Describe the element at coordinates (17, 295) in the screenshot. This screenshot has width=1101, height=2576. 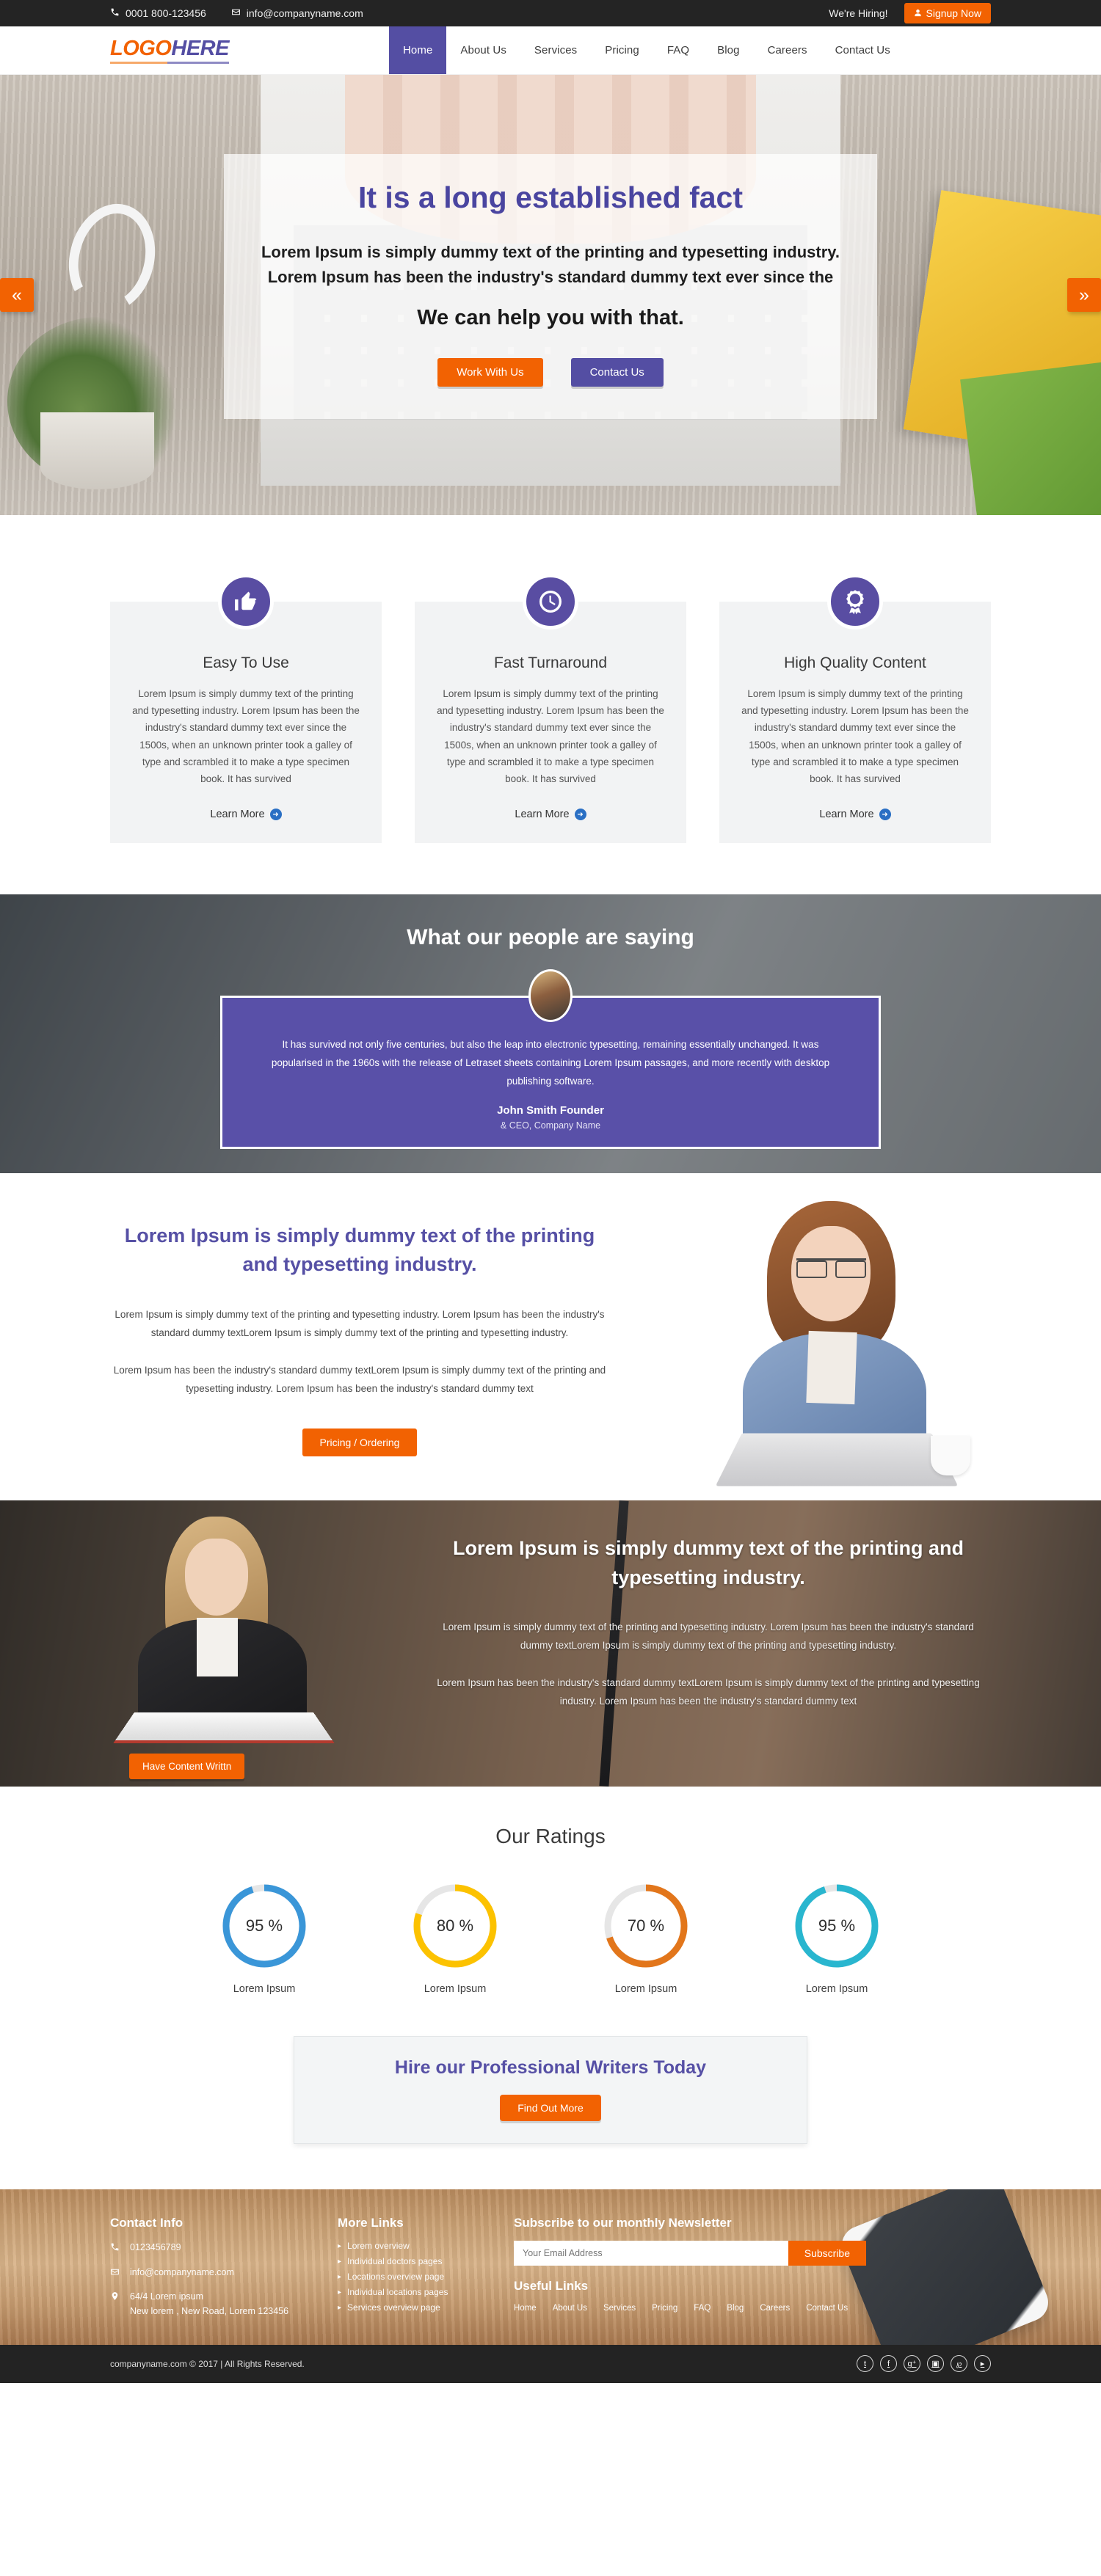
I see `carousel-prev-icon: «` at that location.